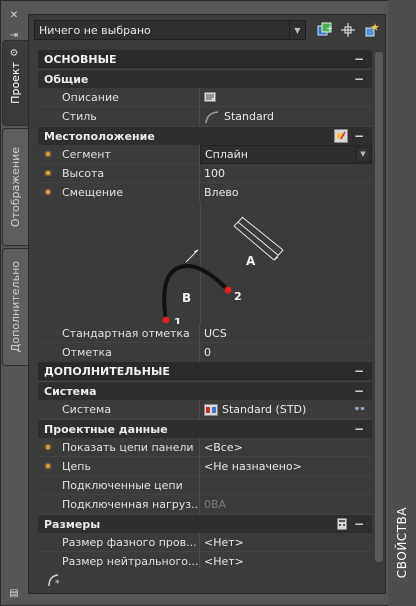 The height and width of the screenshot is (606, 416). What do you see at coordinates (205, 390) in the screenshot?
I see `group-system: Система −` at bounding box center [205, 390].